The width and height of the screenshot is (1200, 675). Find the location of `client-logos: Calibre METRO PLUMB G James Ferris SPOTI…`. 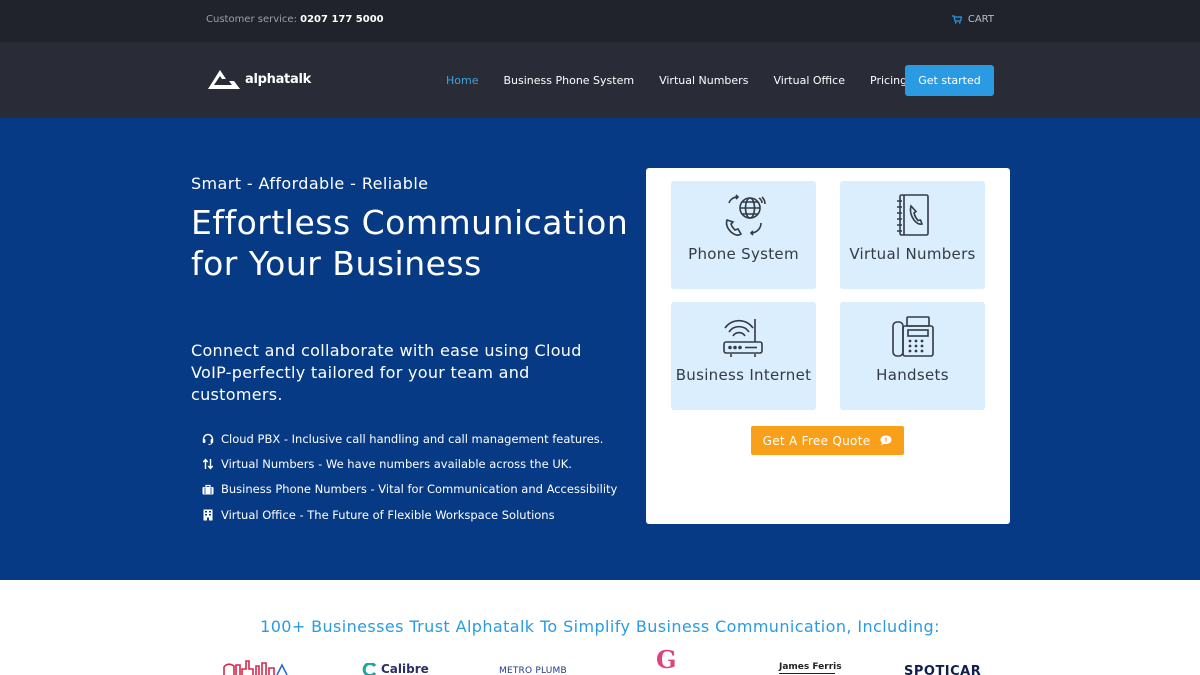

client-logos: Calibre METRO PLUMB G James Ferris SPOTI… is located at coordinates (600, 660).